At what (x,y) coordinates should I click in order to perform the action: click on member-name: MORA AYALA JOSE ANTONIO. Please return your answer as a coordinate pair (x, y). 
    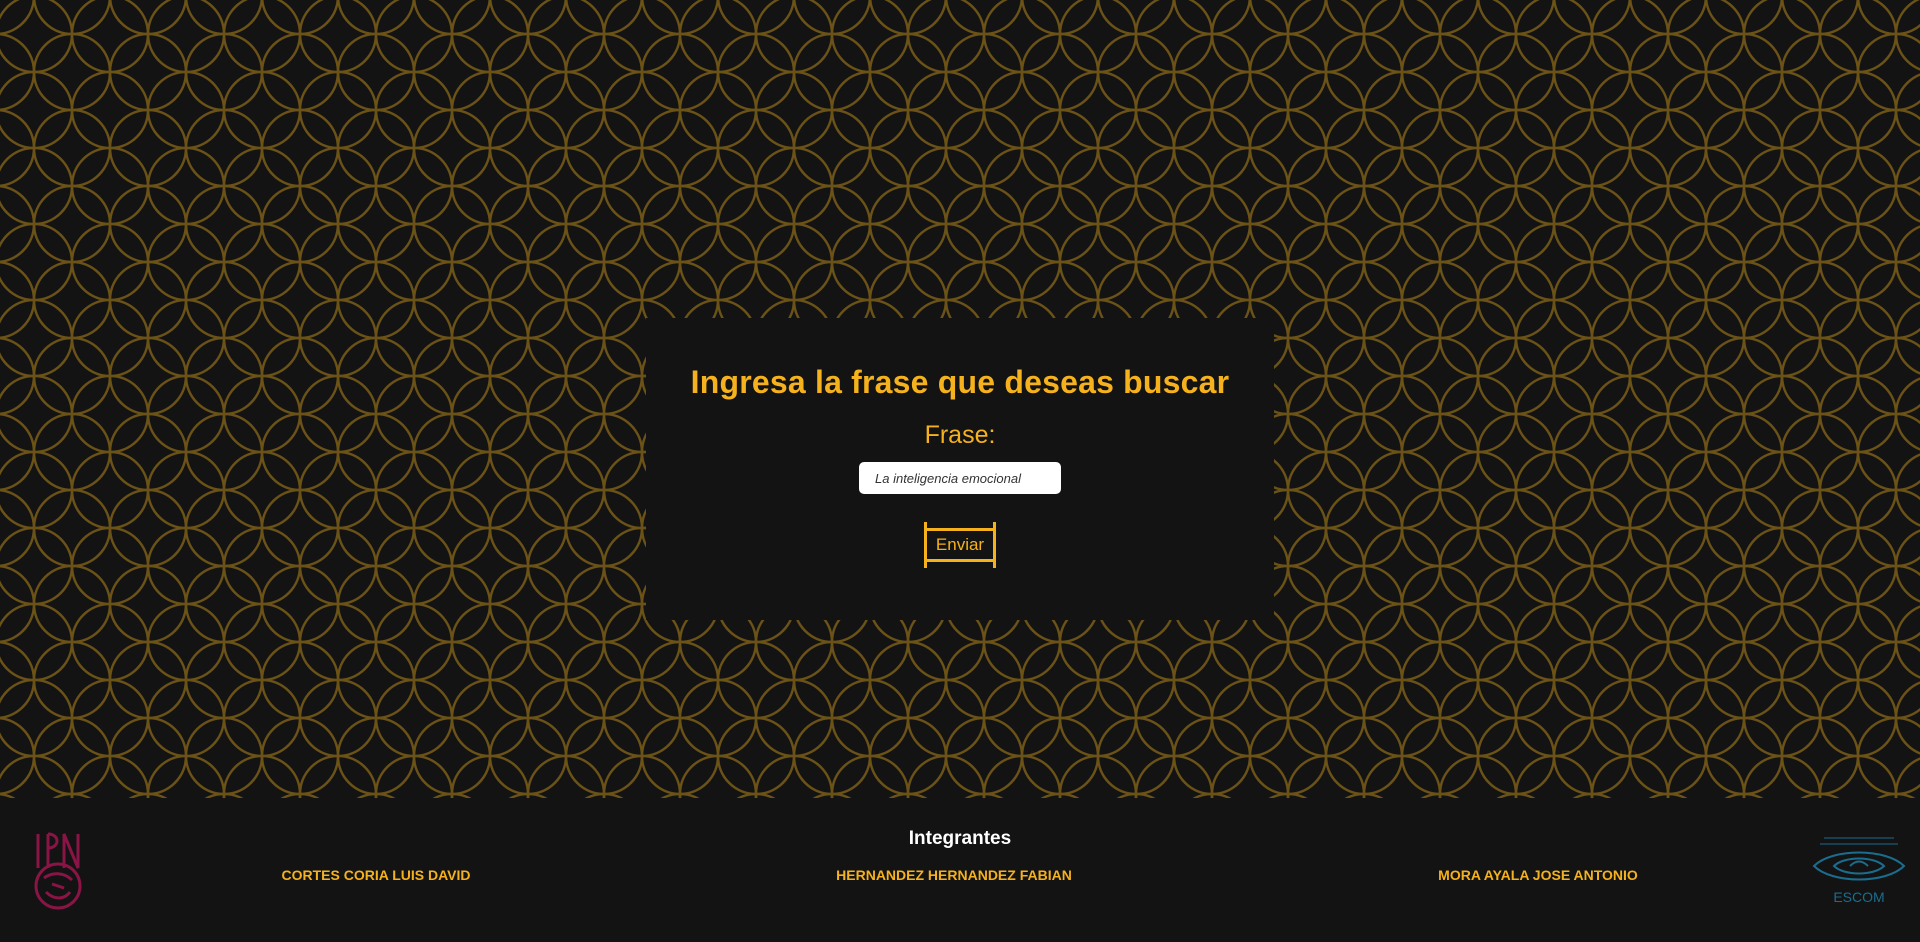
    Looking at the image, I should click on (1538, 875).